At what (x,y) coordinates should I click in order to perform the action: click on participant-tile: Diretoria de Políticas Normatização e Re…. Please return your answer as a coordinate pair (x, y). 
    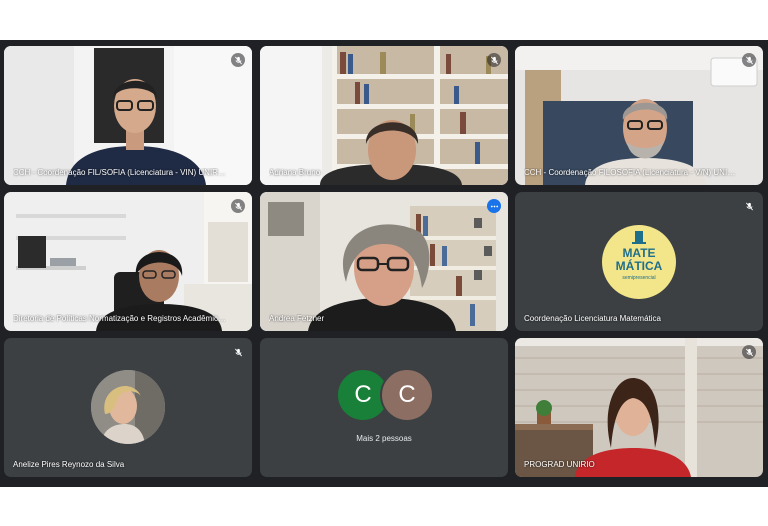
    Looking at the image, I should click on (128, 261).